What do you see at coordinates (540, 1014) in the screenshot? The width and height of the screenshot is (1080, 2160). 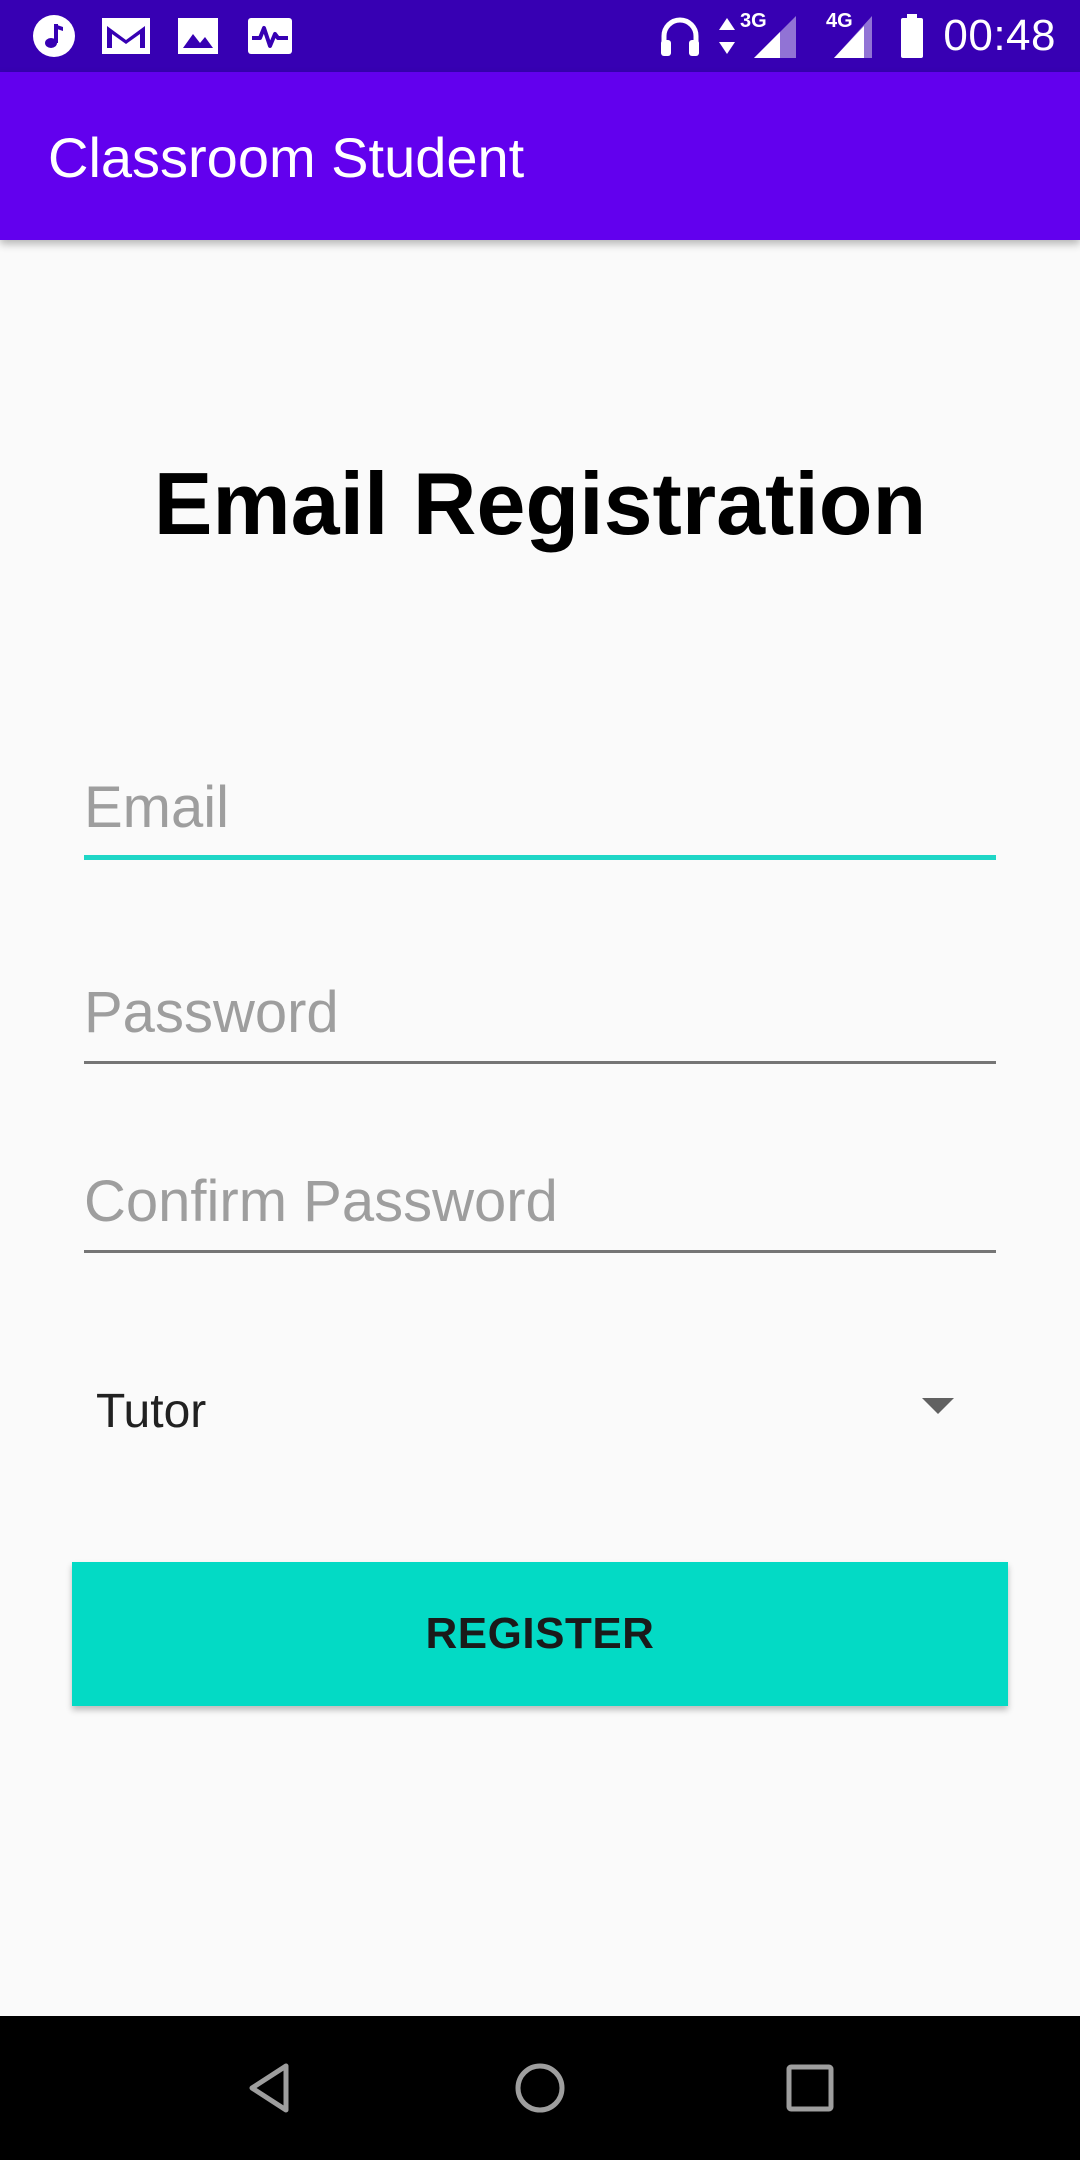 I see `password-field` at bounding box center [540, 1014].